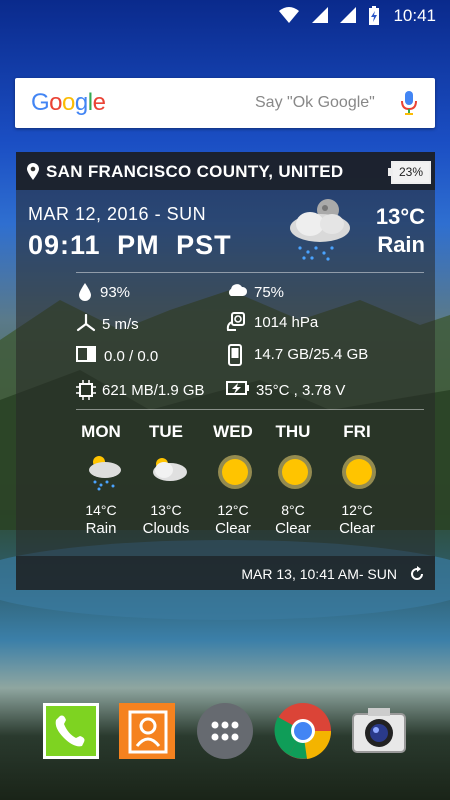 This screenshot has height=800, width=450. What do you see at coordinates (194, 172) in the screenshot?
I see `location-name: SAN FRANCISCO COUNTY, UNITED` at bounding box center [194, 172].